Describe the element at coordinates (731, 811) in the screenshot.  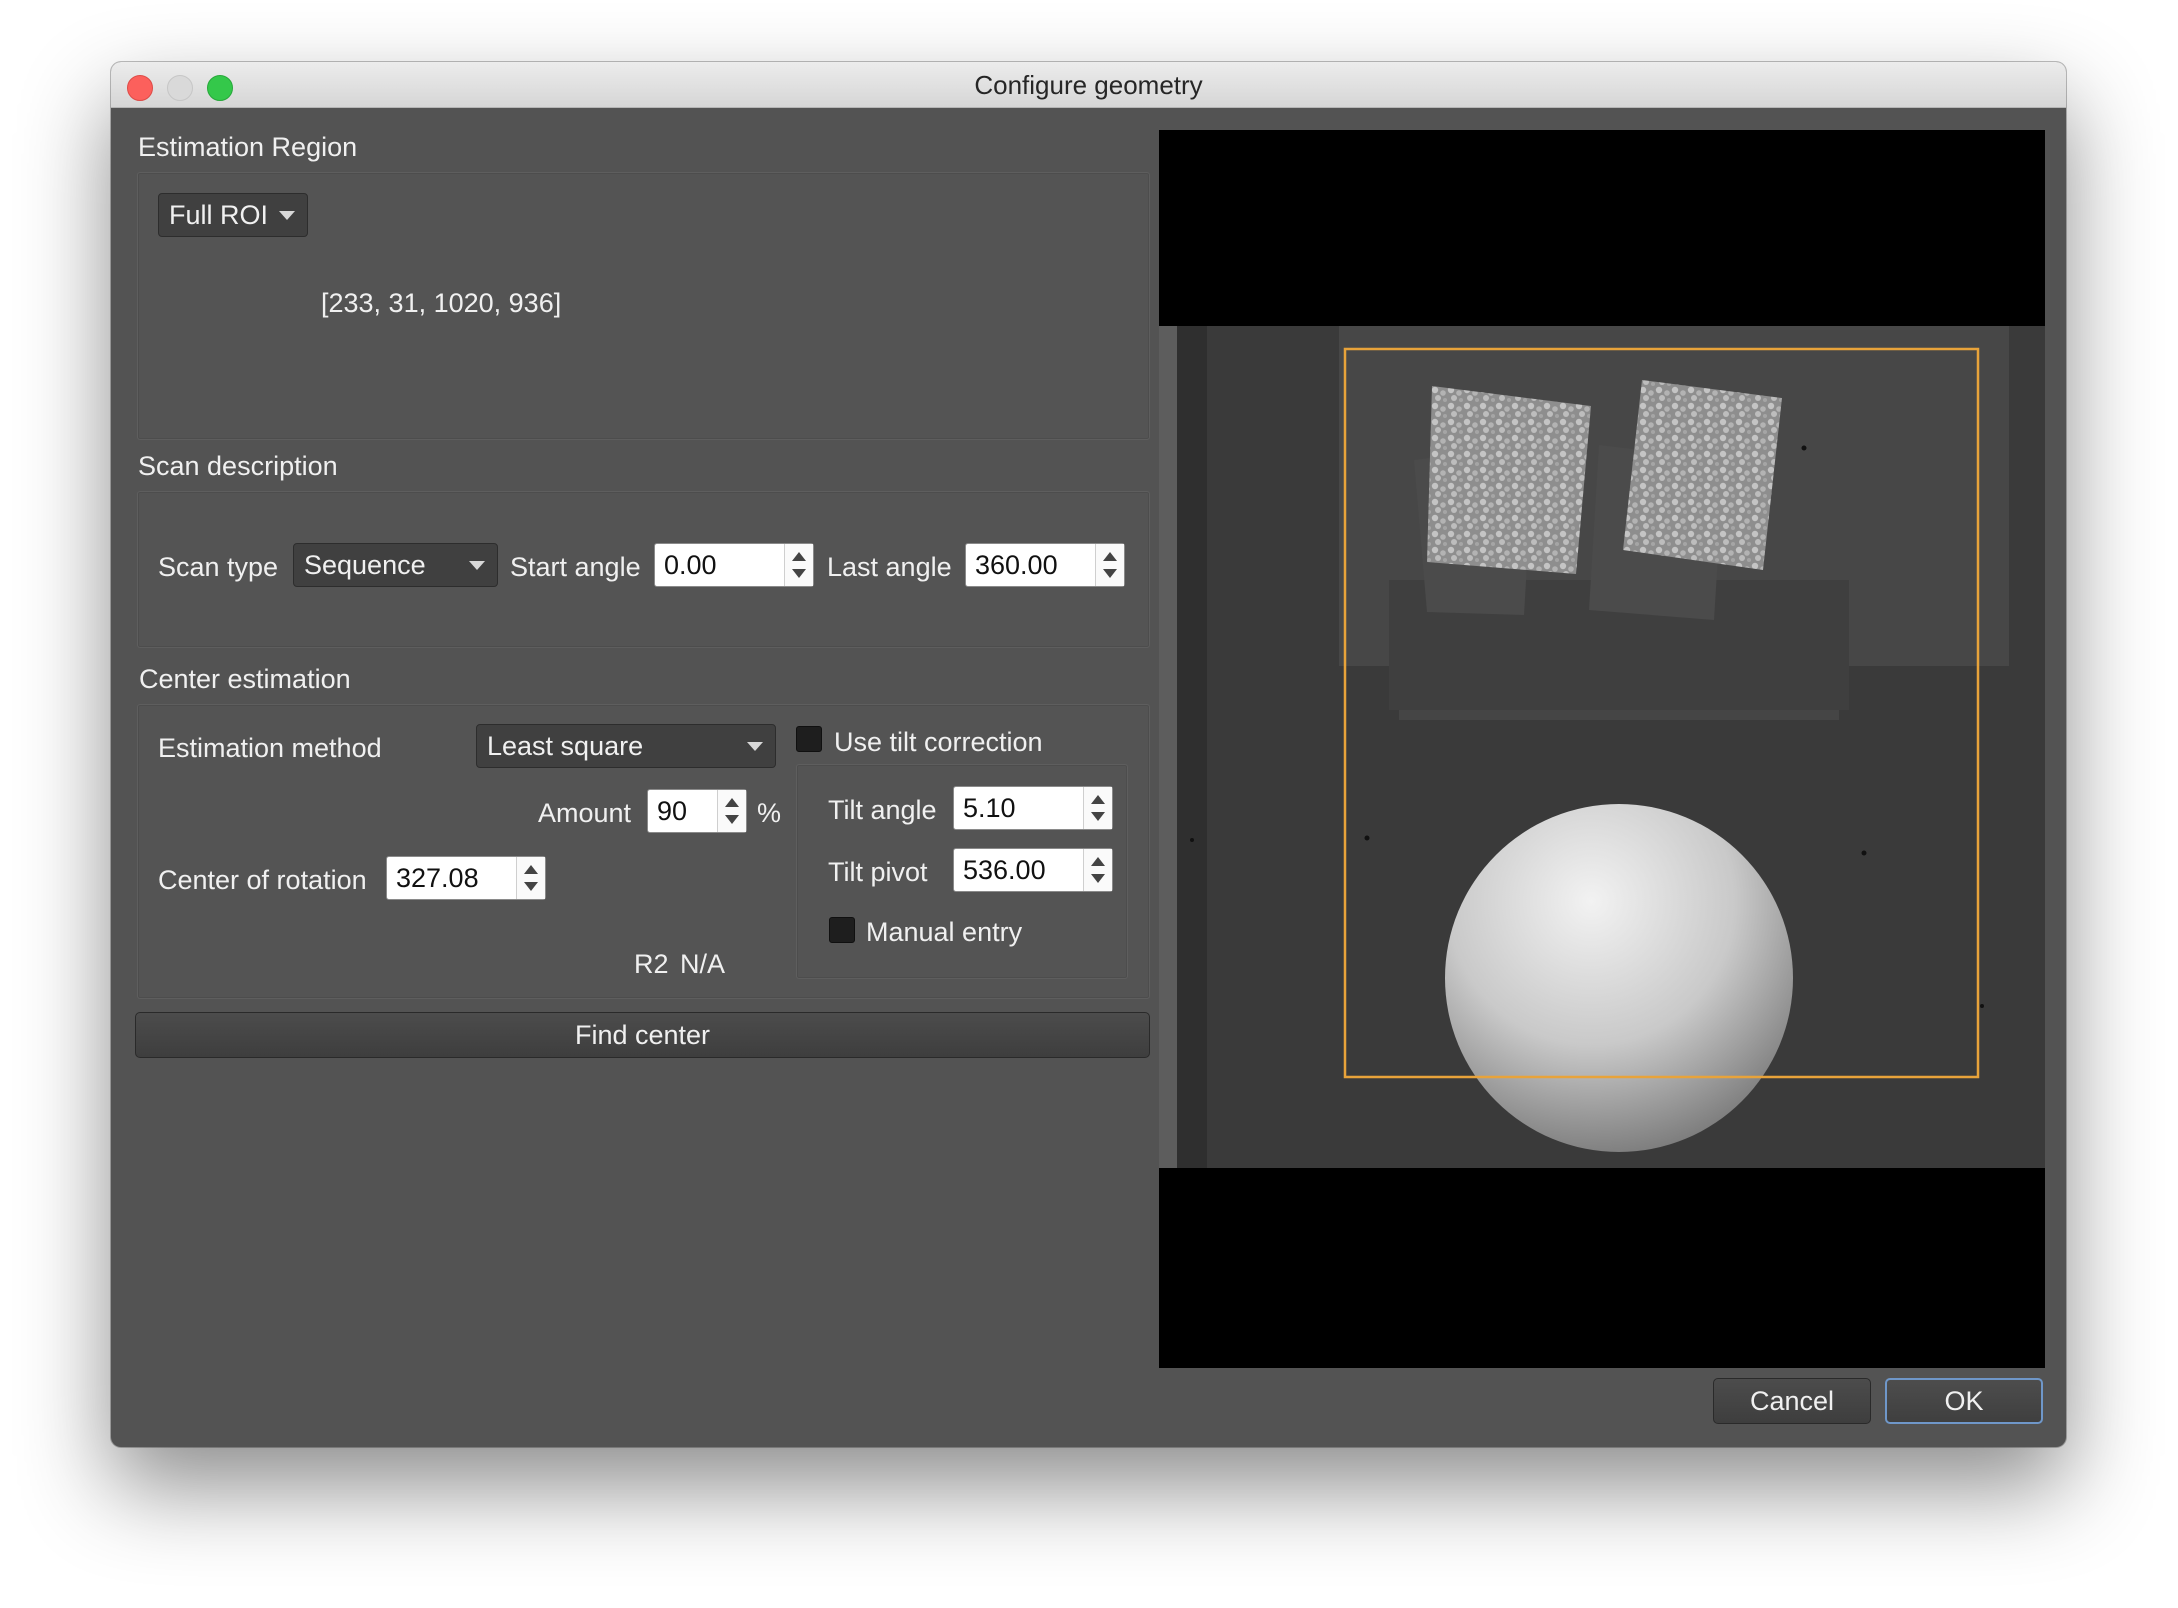
I see `amount-stepper` at that location.